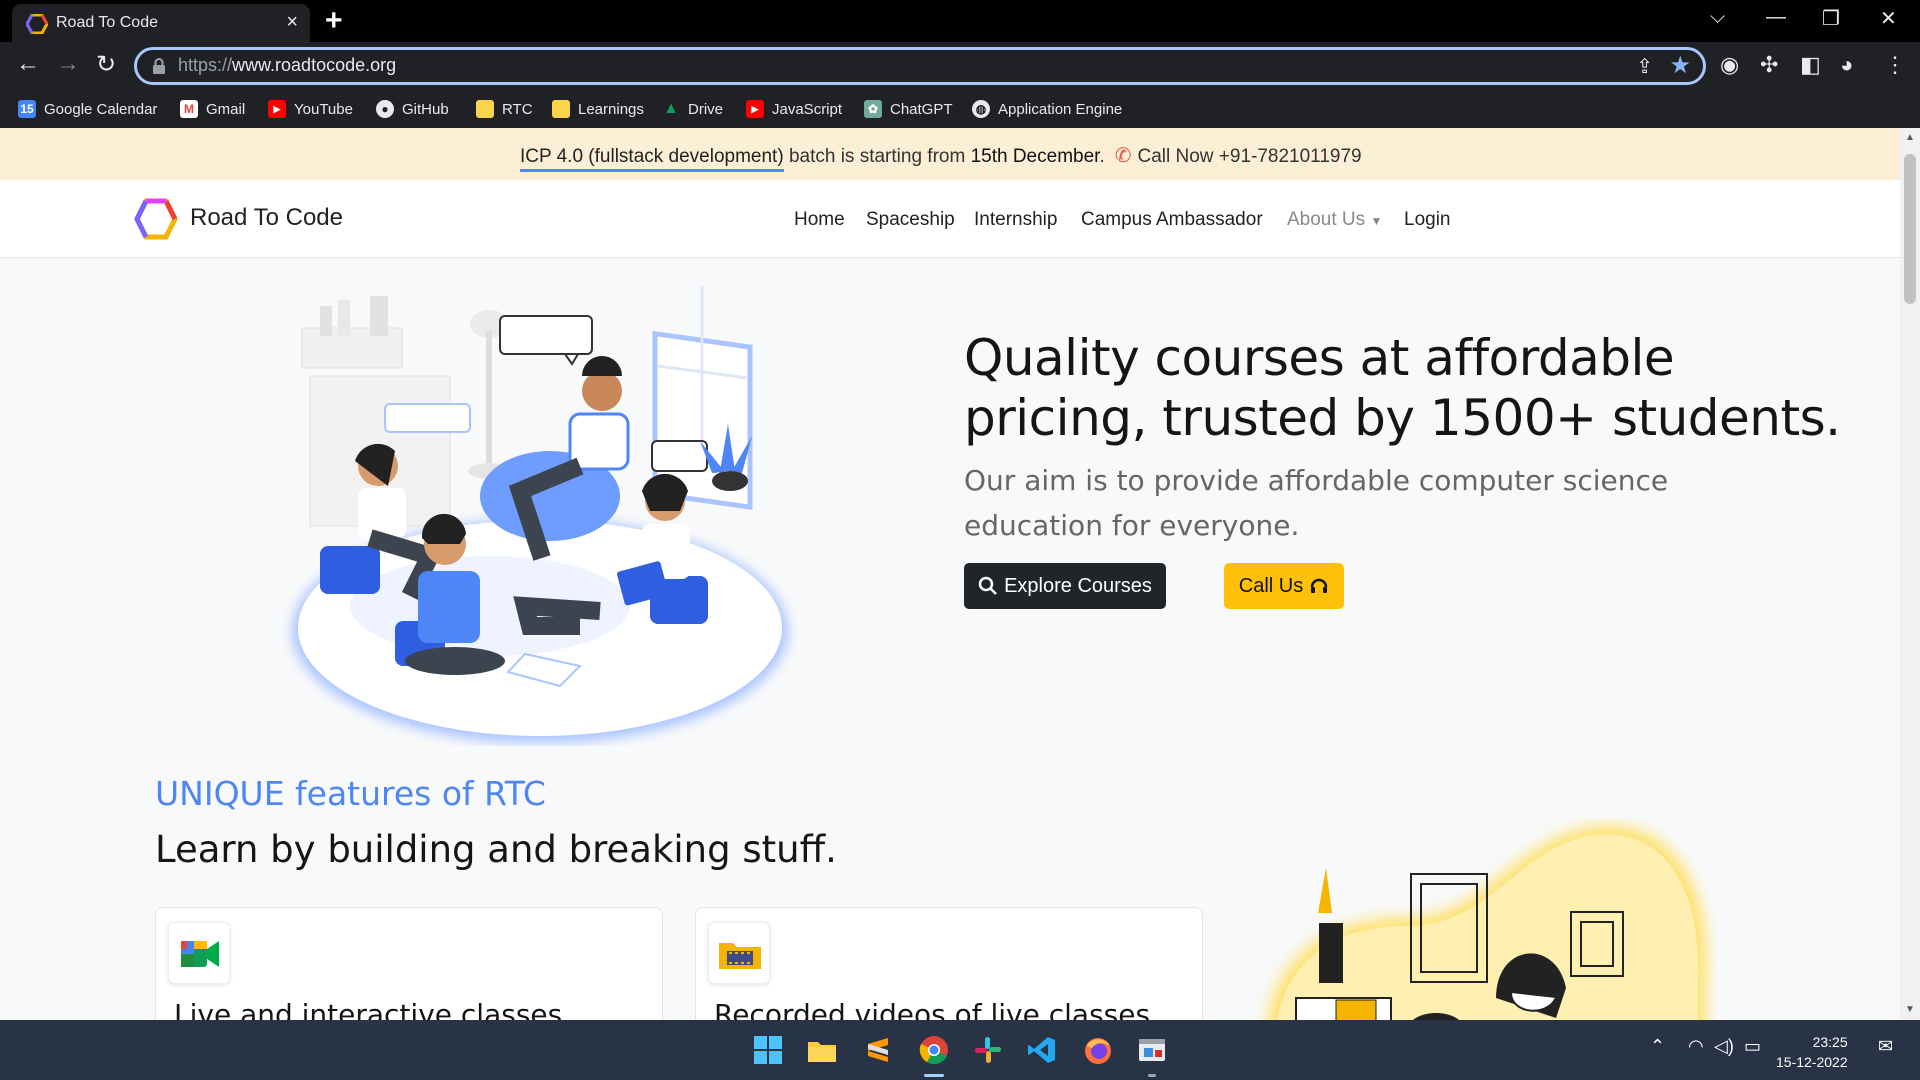 This screenshot has width=1920, height=1080. I want to click on scroll-up-arrow-icon: ▲, so click(1910, 137).